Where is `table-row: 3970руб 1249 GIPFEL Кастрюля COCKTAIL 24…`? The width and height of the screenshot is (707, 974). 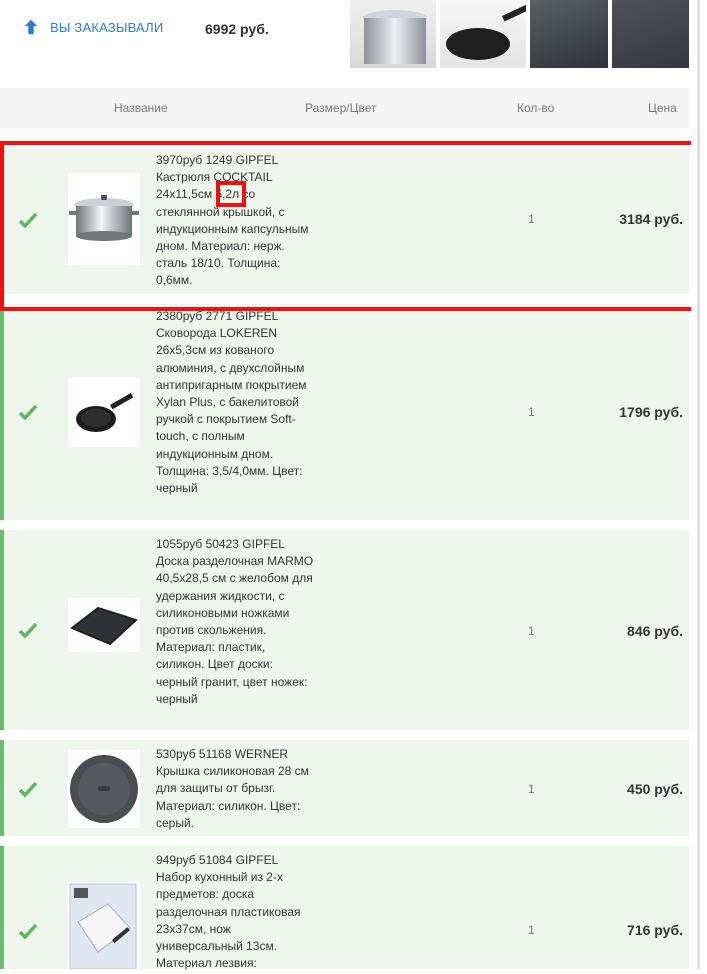 table-row: 3970руб 1249 GIPFEL Кастрюля COCKTAIL 24… is located at coordinates (344, 221).